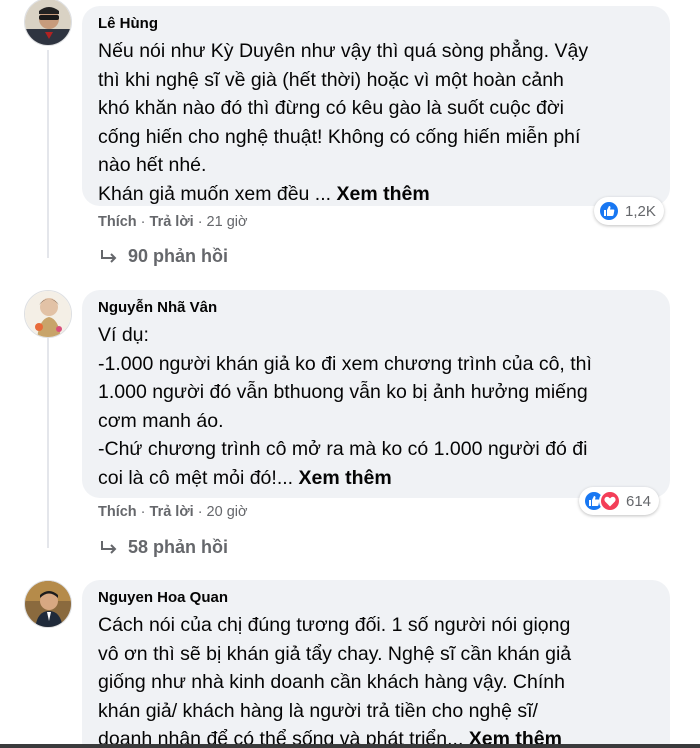 The width and height of the screenshot is (700, 748). I want to click on view-replies-button: 58 phản hồi, so click(164, 547).